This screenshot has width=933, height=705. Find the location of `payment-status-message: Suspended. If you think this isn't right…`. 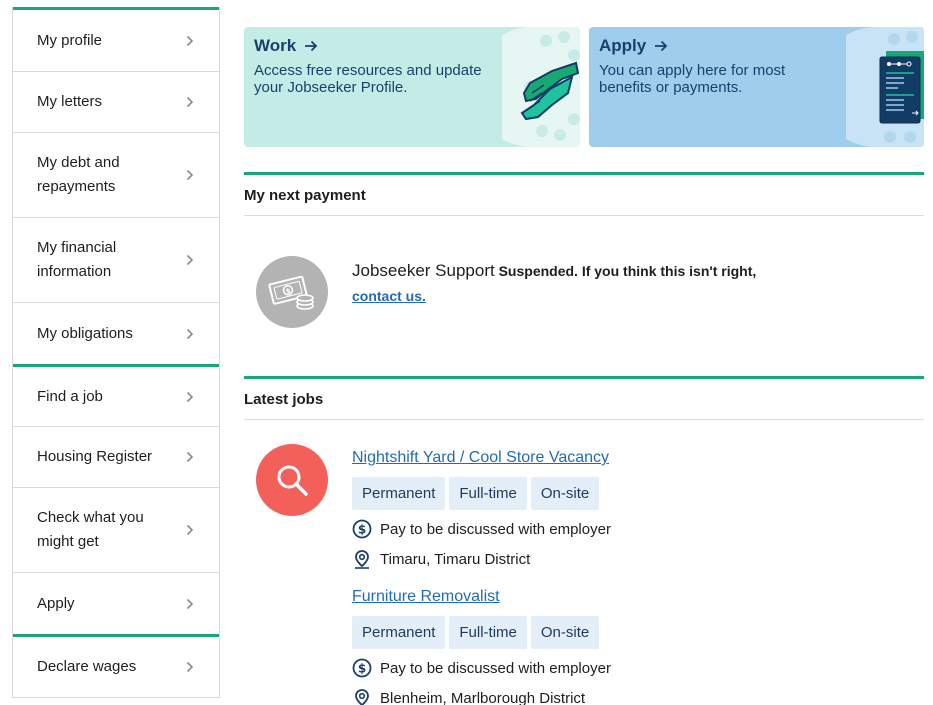

payment-status-message: Suspended. If you think this isn't right… is located at coordinates (627, 271).